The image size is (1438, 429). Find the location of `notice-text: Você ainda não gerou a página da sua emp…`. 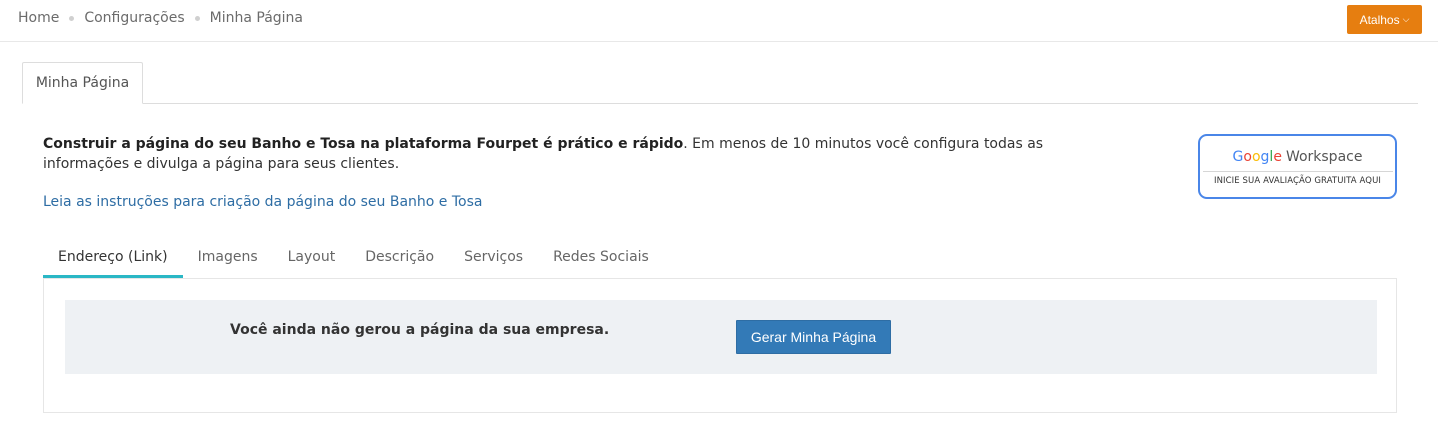

notice-text: Você ainda não gerou a página da sua emp… is located at coordinates (420, 330).